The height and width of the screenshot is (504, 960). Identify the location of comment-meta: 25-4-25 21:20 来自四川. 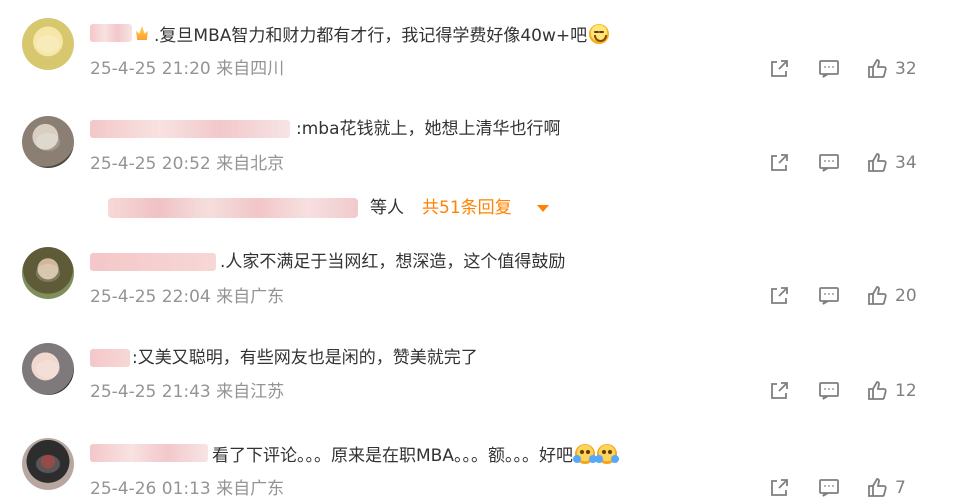
(187, 69).